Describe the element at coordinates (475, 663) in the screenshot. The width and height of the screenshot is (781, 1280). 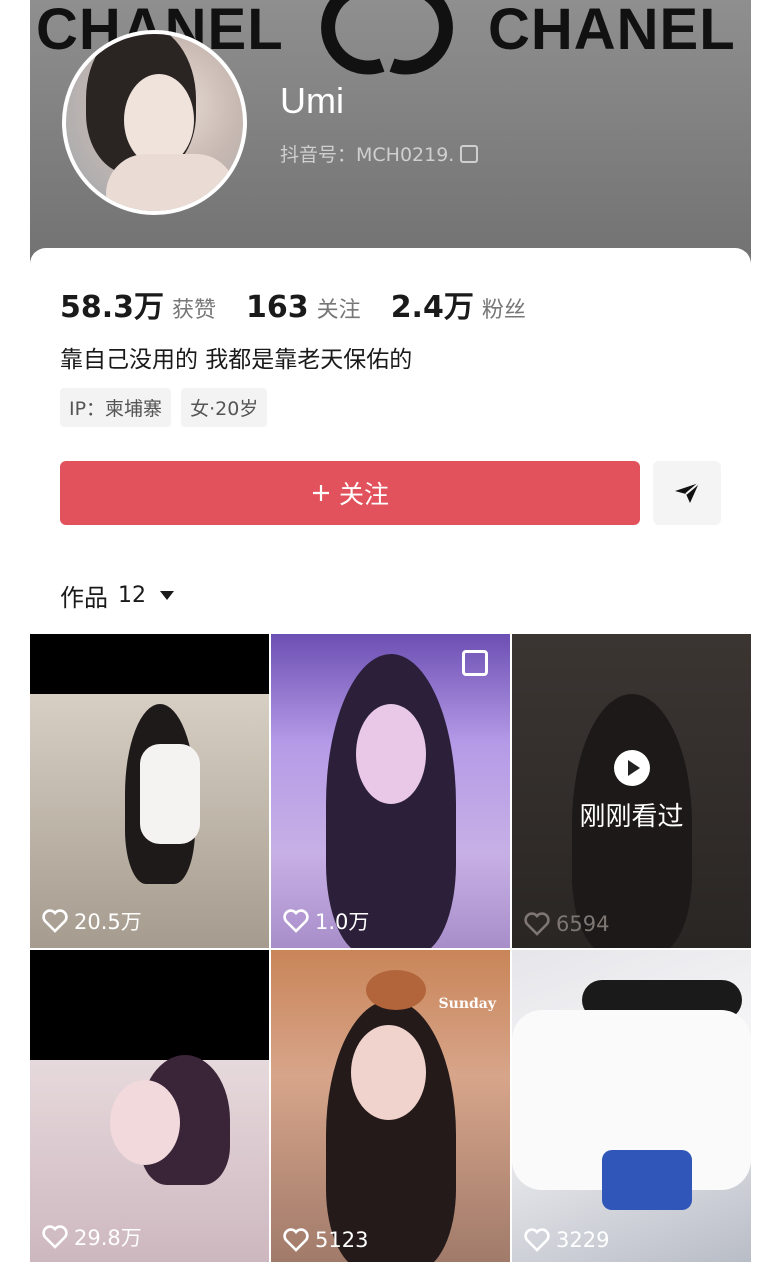
I see `multi-image-icon` at that location.